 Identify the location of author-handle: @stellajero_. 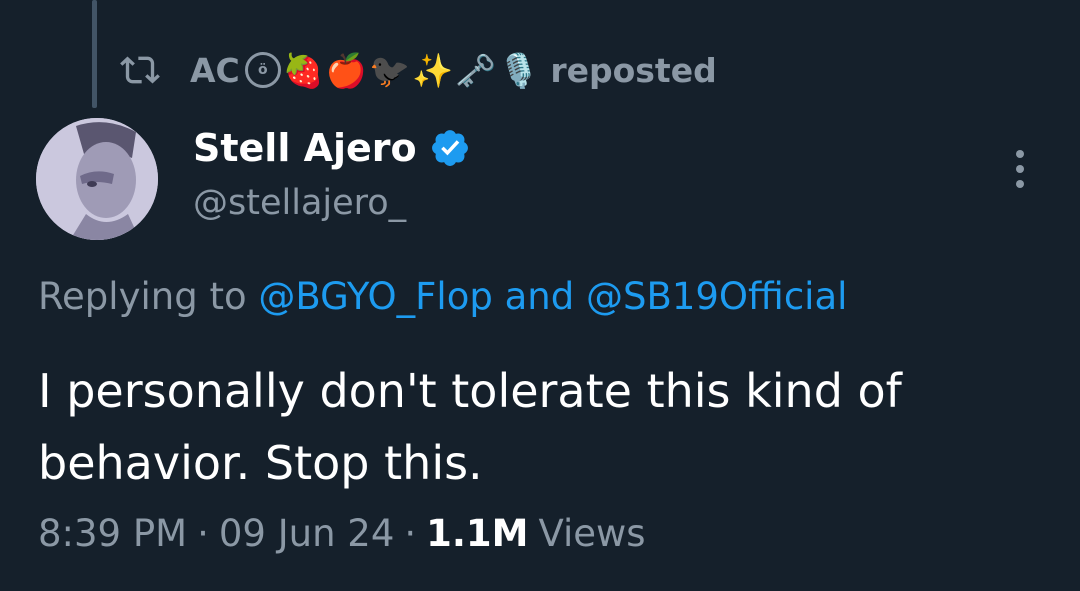
(299, 203).